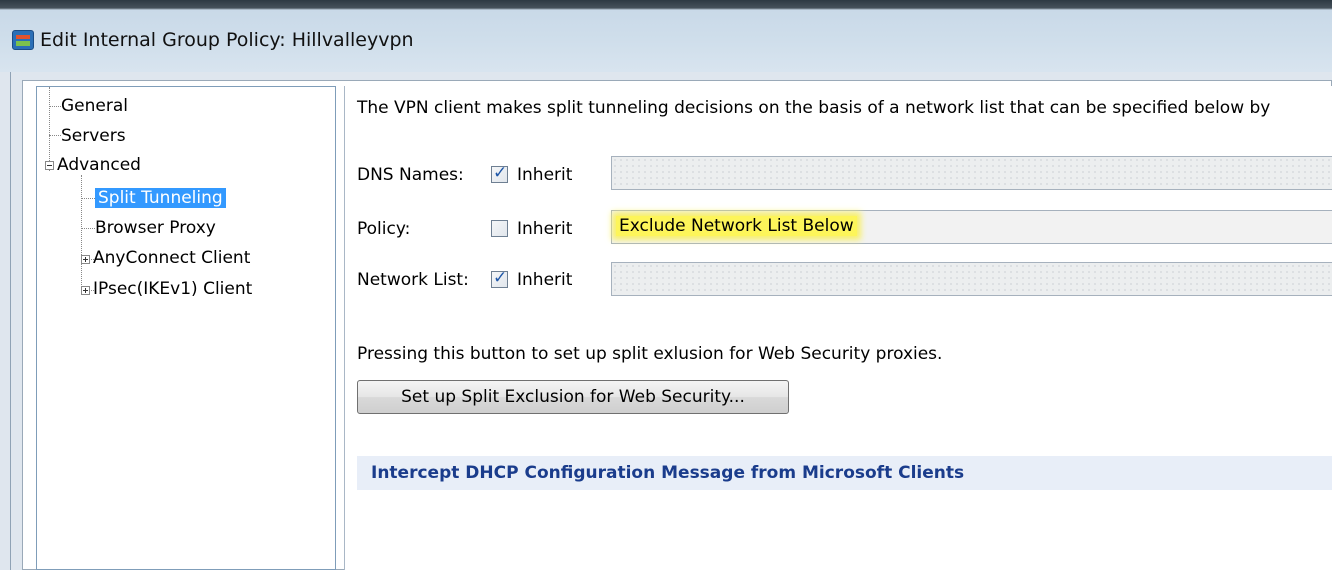 The width and height of the screenshot is (1332, 570). What do you see at coordinates (49, 165) in the screenshot?
I see `collapse-icon` at bounding box center [49, 165].